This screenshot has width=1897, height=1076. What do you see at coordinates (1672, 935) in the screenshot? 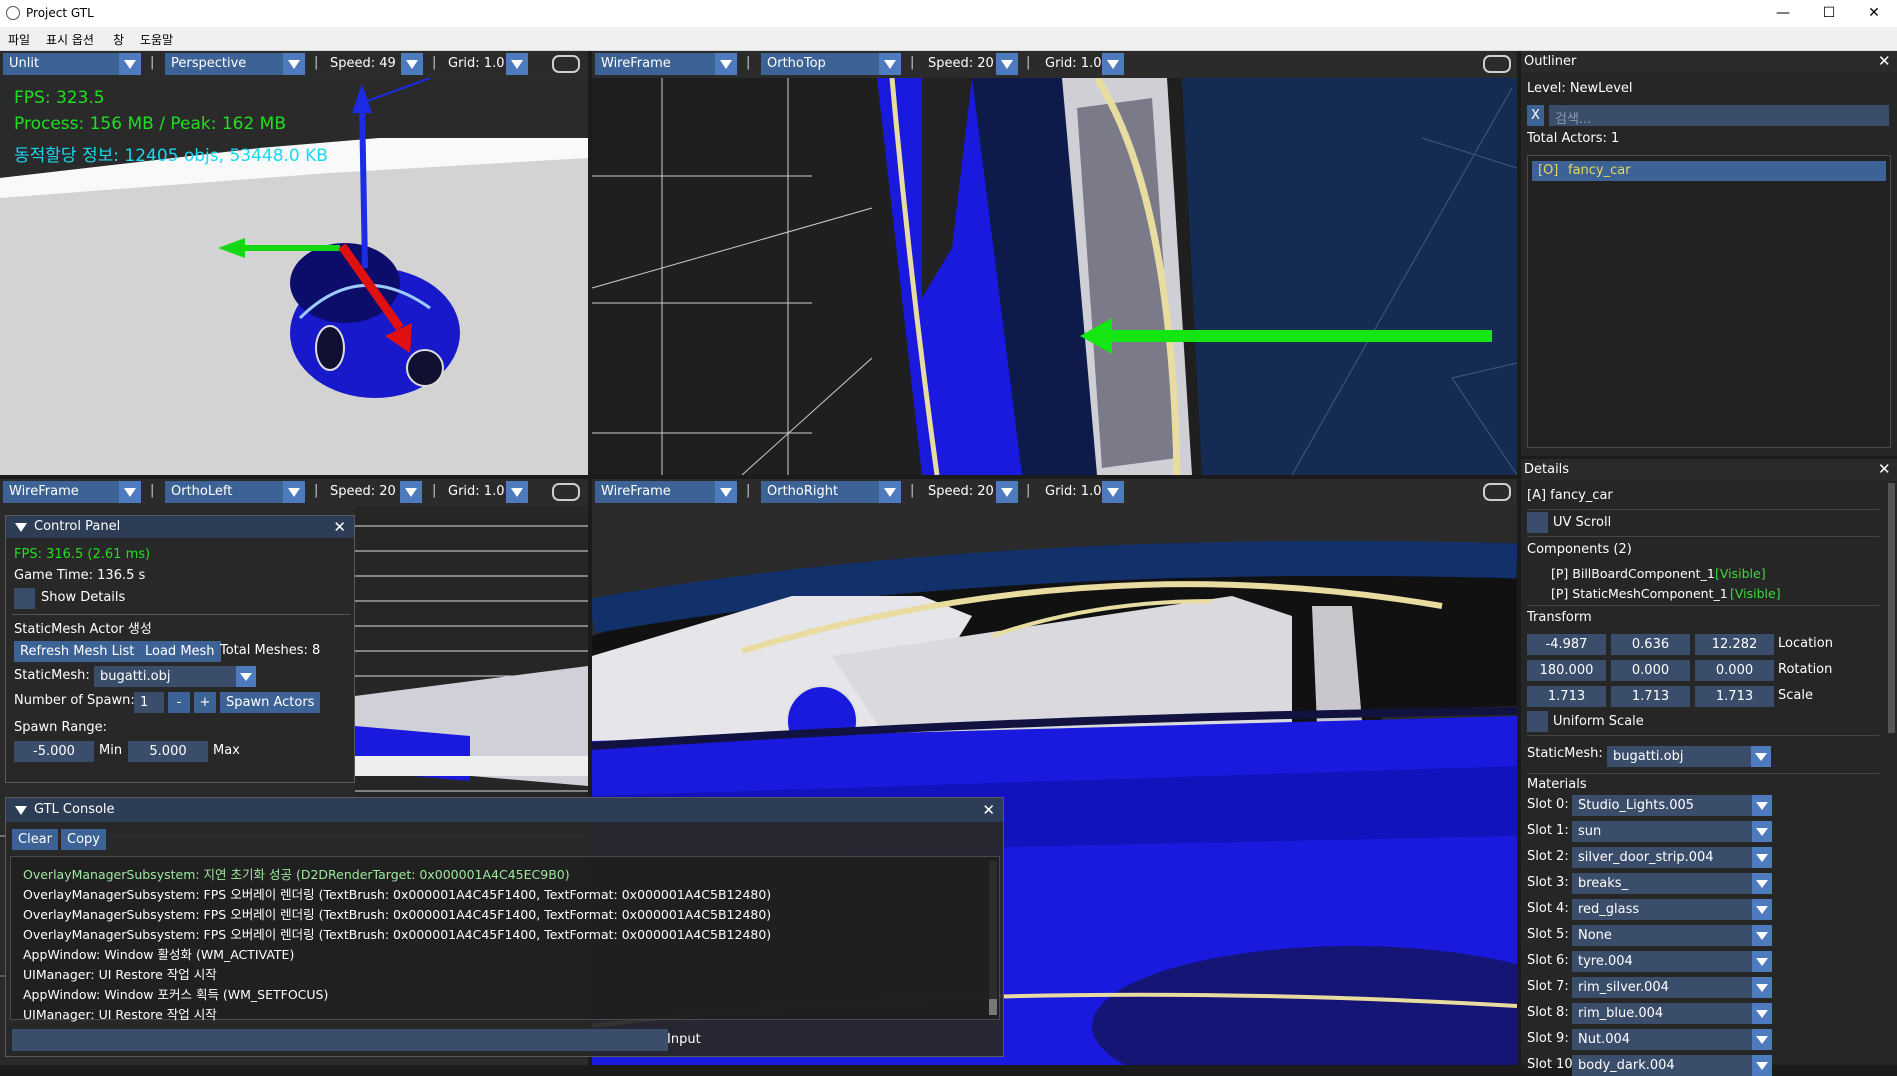
I see `material-slot-5-dropdown: None` at bounding box center [1672, 935].